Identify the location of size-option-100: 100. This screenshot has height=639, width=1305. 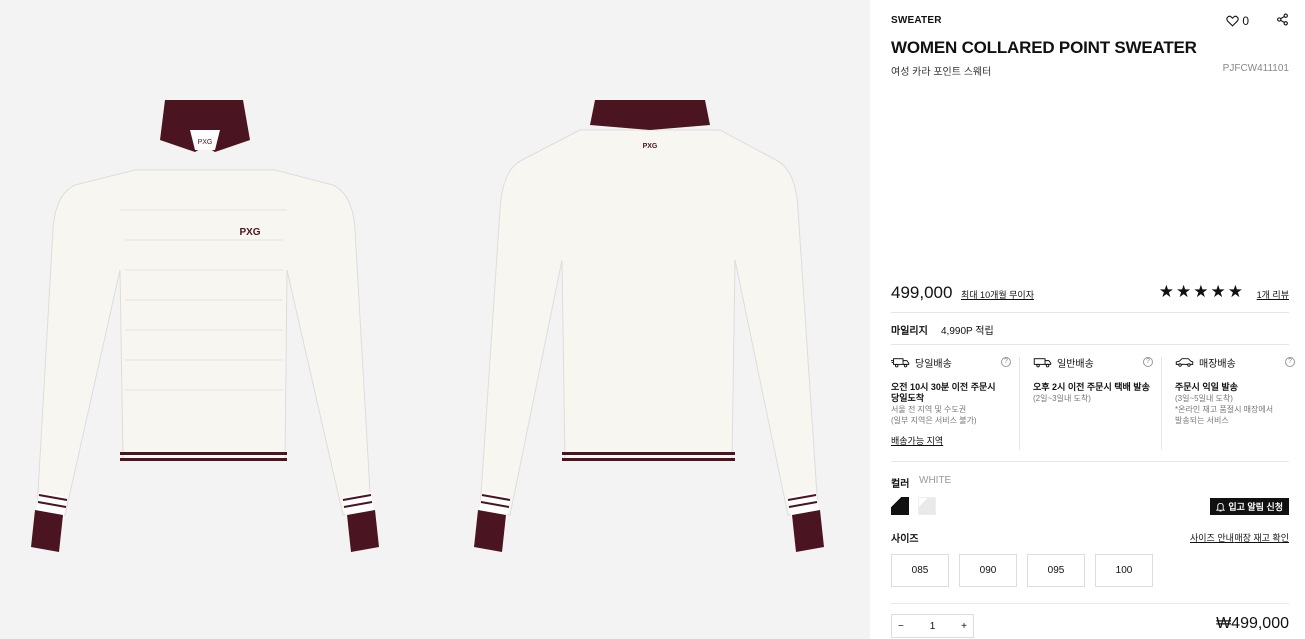
(1124, 570).